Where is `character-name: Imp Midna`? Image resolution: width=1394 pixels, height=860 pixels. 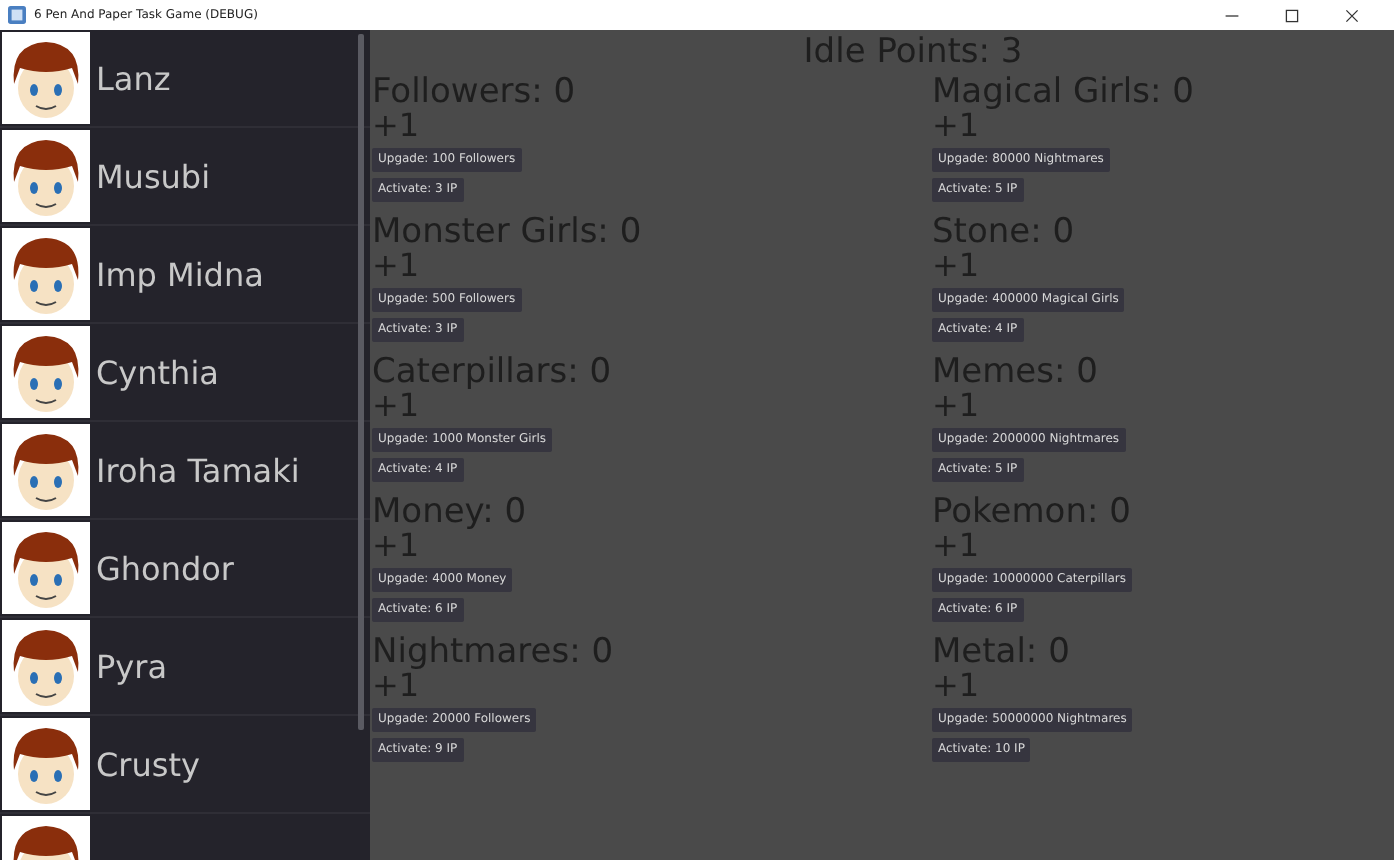 character-name: Imp Midna is located at coordinates (180, 274).